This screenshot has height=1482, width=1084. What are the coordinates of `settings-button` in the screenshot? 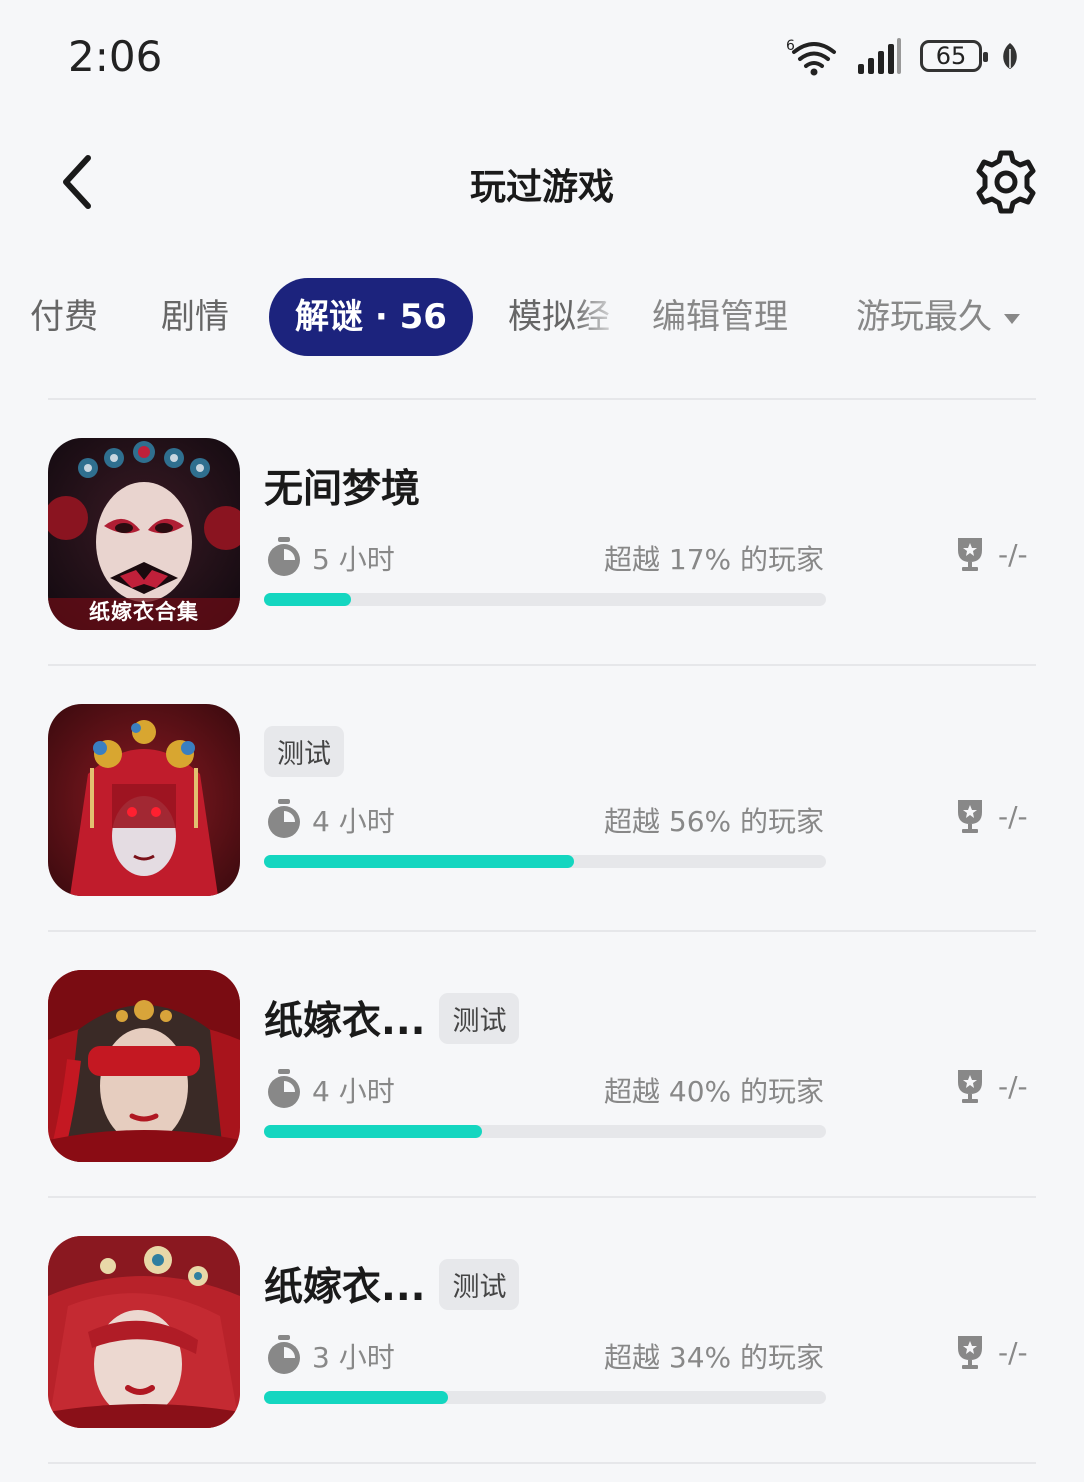 It's located at (1006, 182).